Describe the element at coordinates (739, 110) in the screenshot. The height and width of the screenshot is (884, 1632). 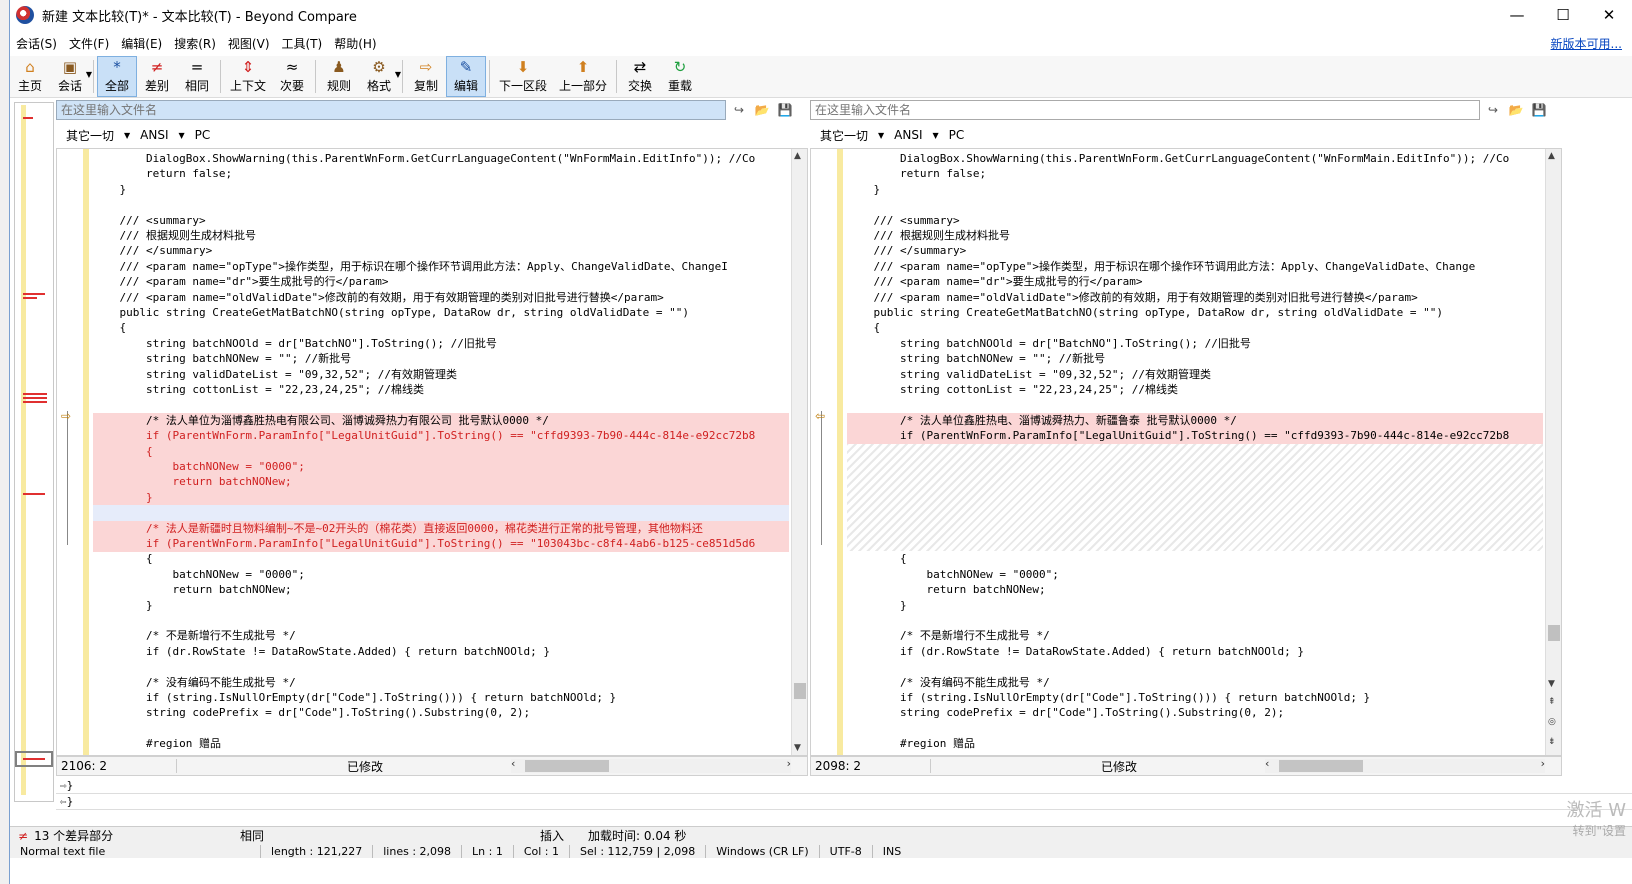
I see `left-history-icon: ↪` at that location.